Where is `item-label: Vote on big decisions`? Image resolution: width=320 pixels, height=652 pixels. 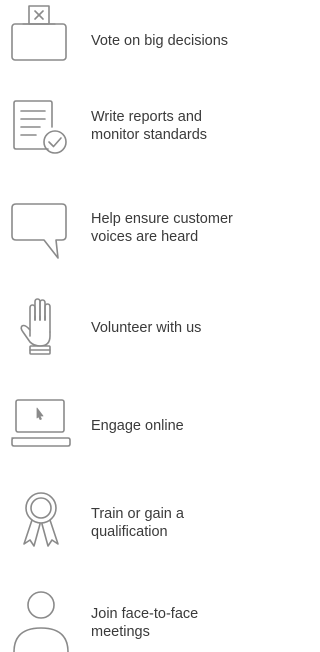 item-label: Vote on big decisions is located at coordinates (160, 41).